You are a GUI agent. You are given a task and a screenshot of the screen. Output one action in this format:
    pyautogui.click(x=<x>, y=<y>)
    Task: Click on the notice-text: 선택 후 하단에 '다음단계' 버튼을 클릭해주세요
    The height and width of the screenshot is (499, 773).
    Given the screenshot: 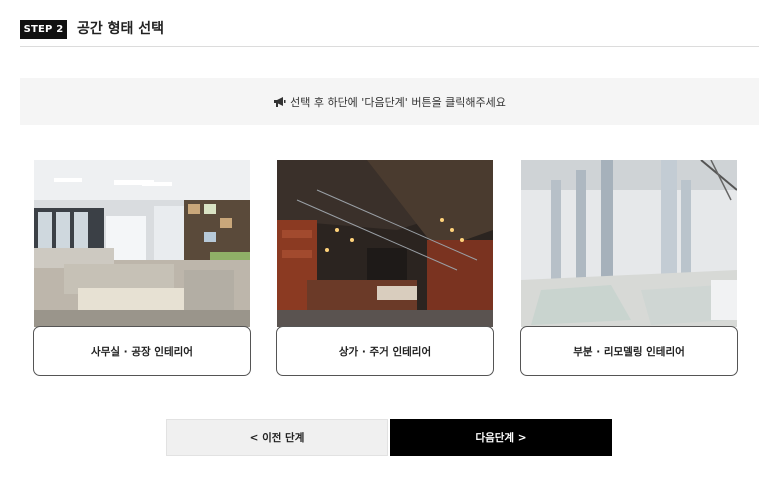 What is the action you would take?
    pyautogui.click(x=398, y=102)
    